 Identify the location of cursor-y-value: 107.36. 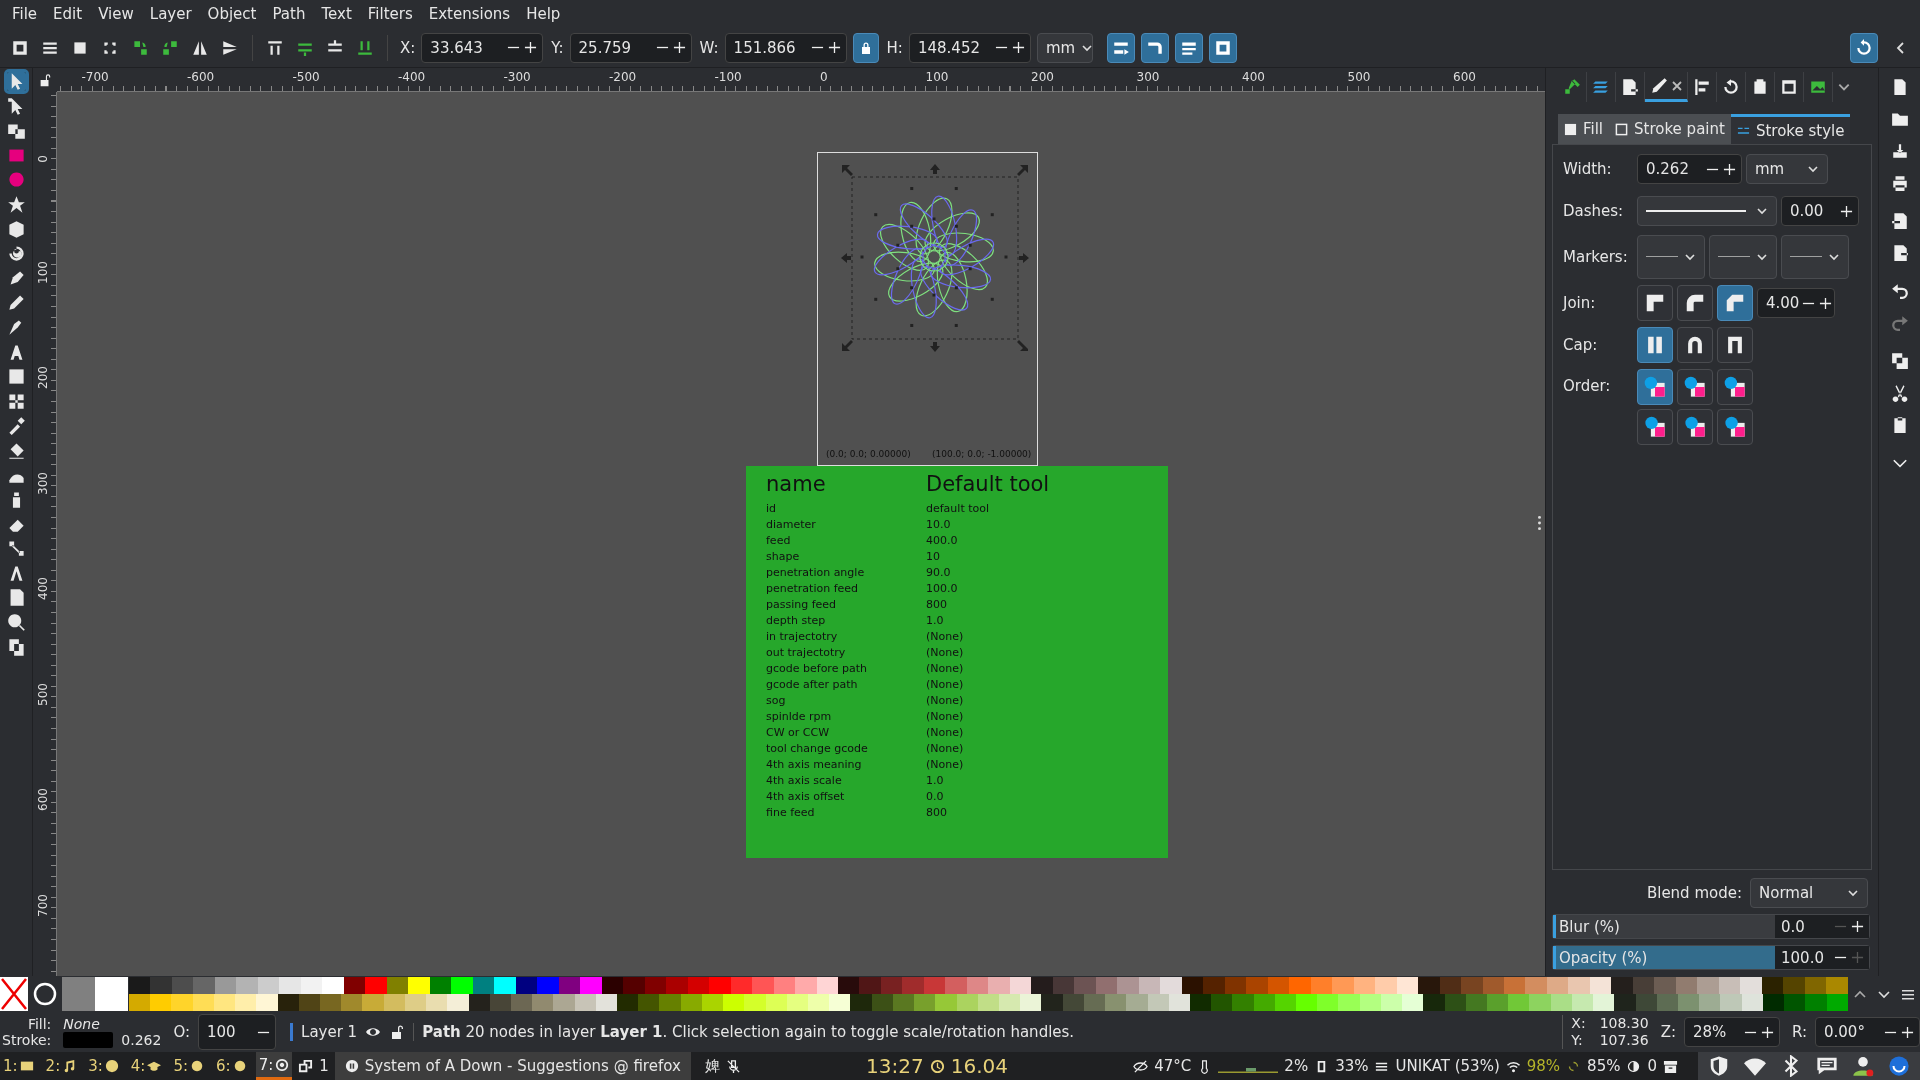
(1624, 1040).